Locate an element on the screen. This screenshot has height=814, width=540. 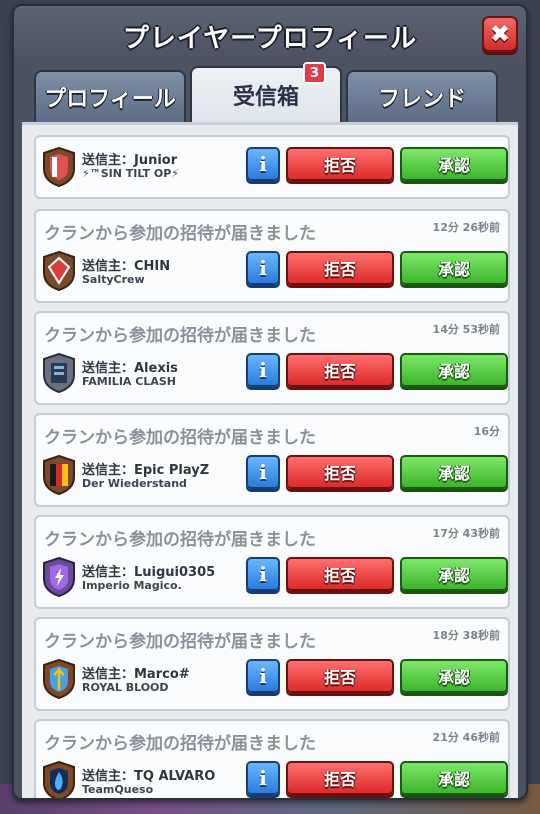
clan-name: FAMILIA CLASH is located at coordinates (129, 381).